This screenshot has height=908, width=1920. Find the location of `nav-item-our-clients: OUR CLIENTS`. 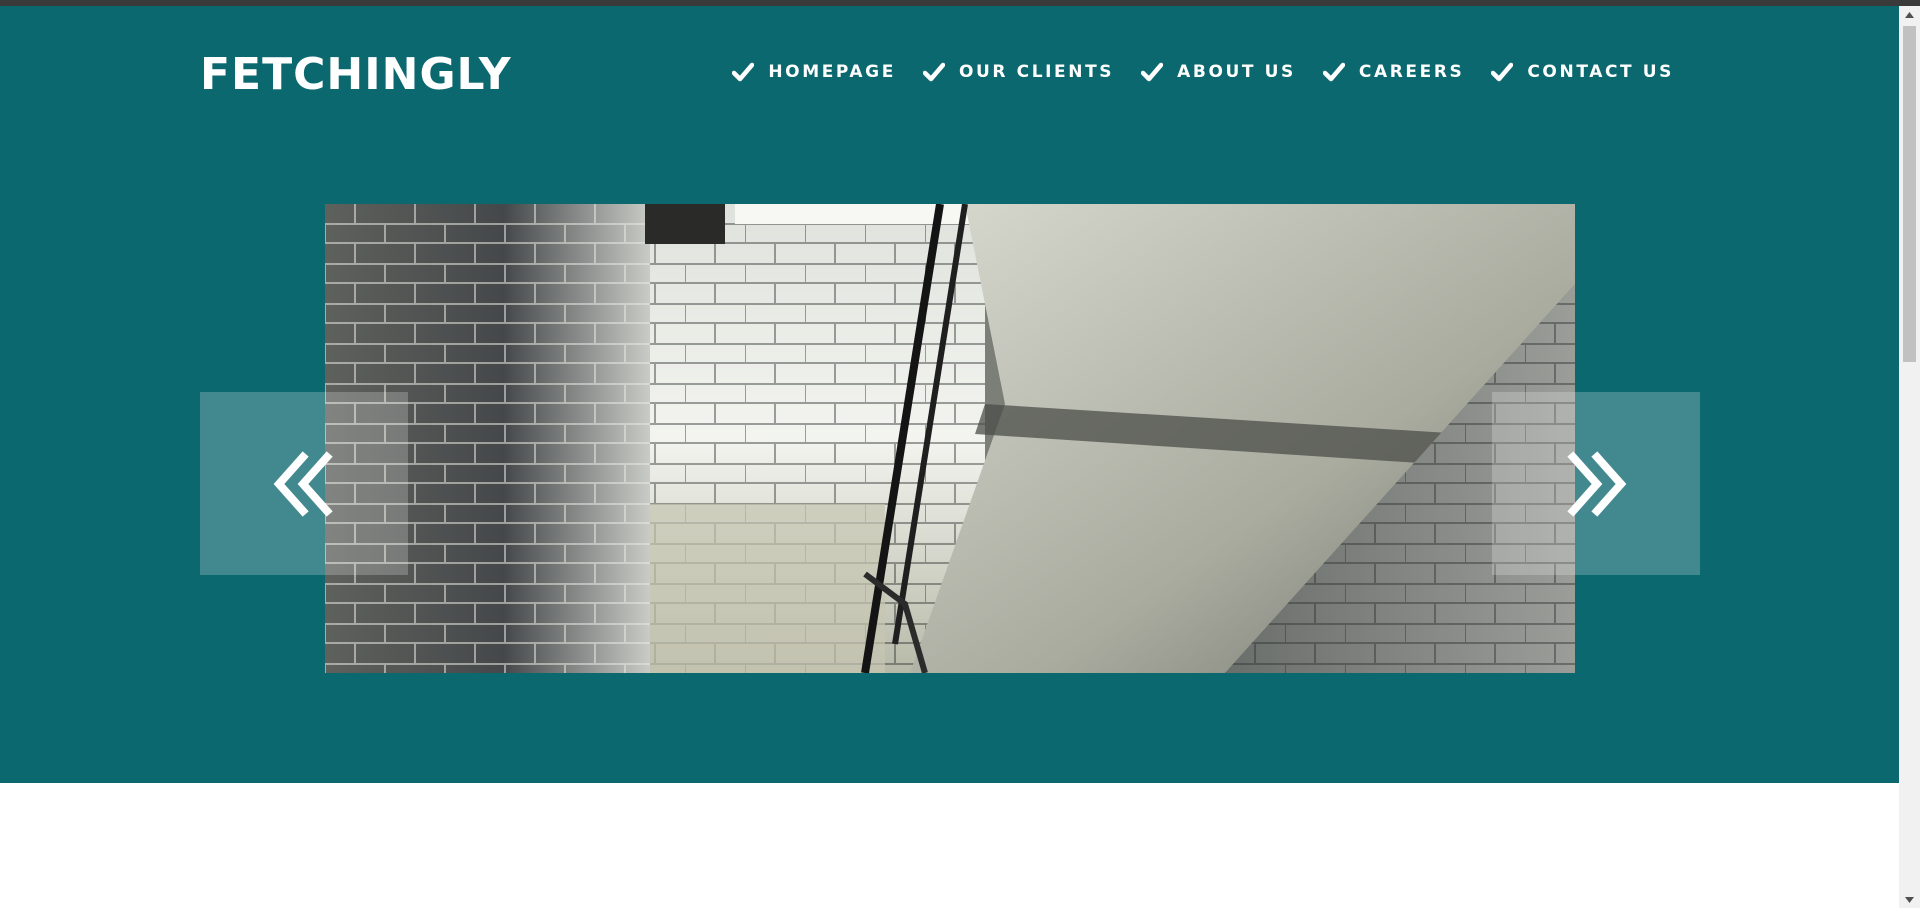

nav-item-our-clients: OUR CLIENTS is located at coordinates (1018, 72).